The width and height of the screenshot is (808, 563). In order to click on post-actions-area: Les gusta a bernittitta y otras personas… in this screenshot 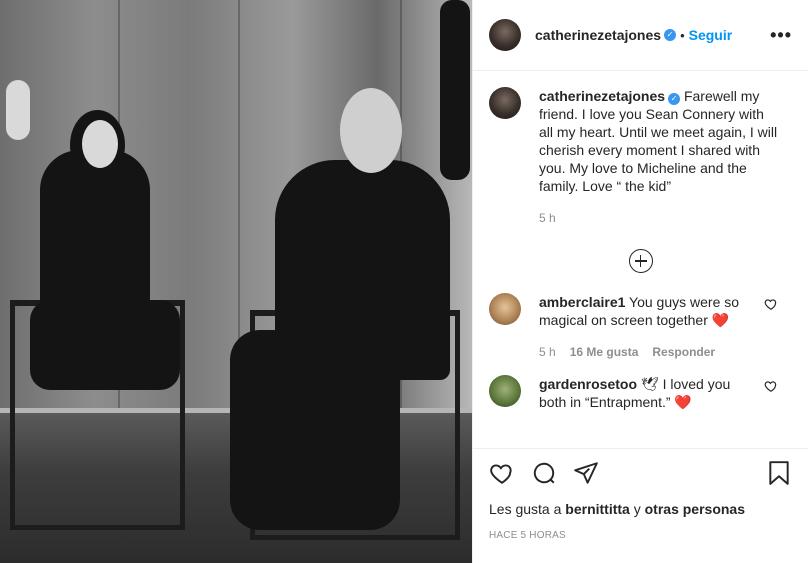, I will do `click(640, 505)`.